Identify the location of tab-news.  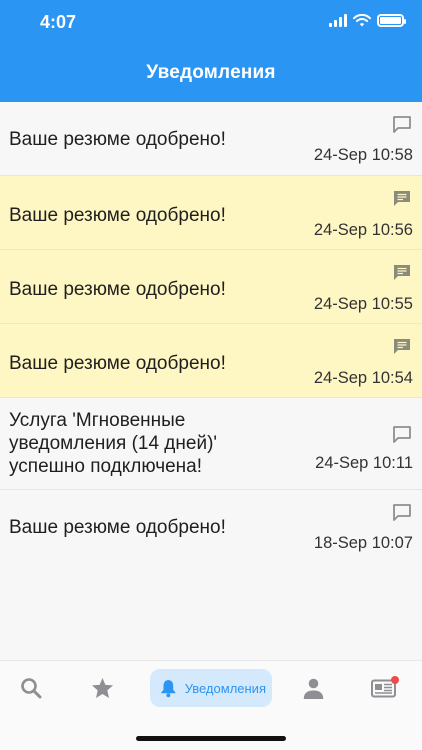
(384, 688).